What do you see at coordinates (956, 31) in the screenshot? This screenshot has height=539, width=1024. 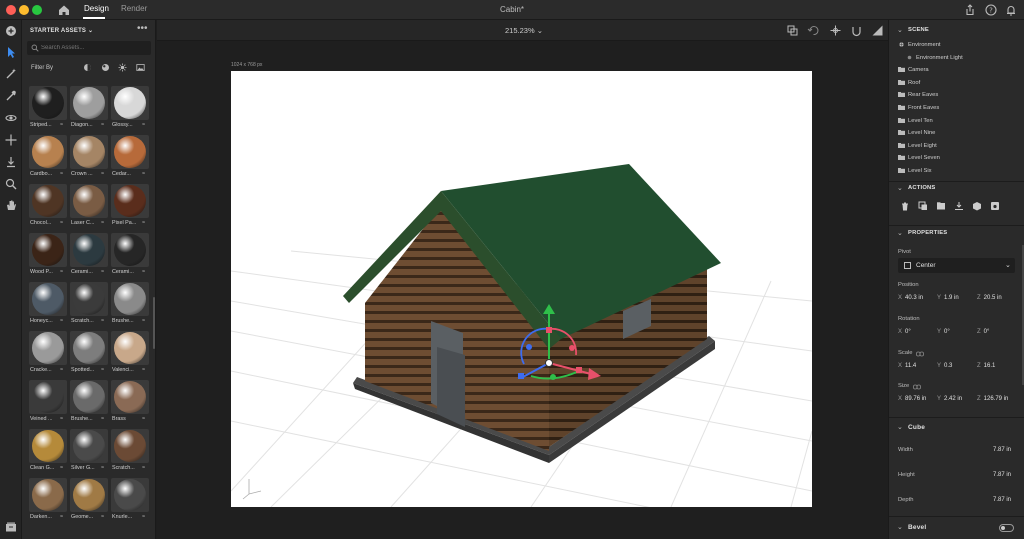 I see `scene-section-header: ⌄ SCENE` at bounding box center [956, 31].